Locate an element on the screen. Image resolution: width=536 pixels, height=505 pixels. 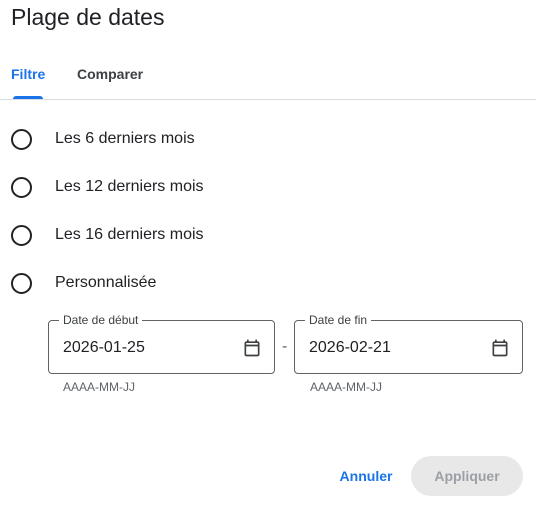
option-last-12-months: Les 12 derniers mois is located at coordinates (107, 187).